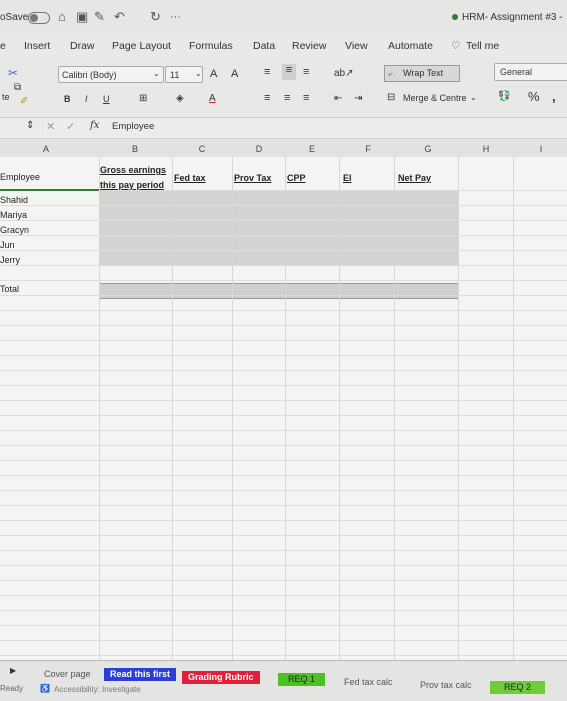 This screenshot has height=701, width=567. Describe the element at coordinates (6, 97) in the screenshot. I see `paste-label: te` at that location.